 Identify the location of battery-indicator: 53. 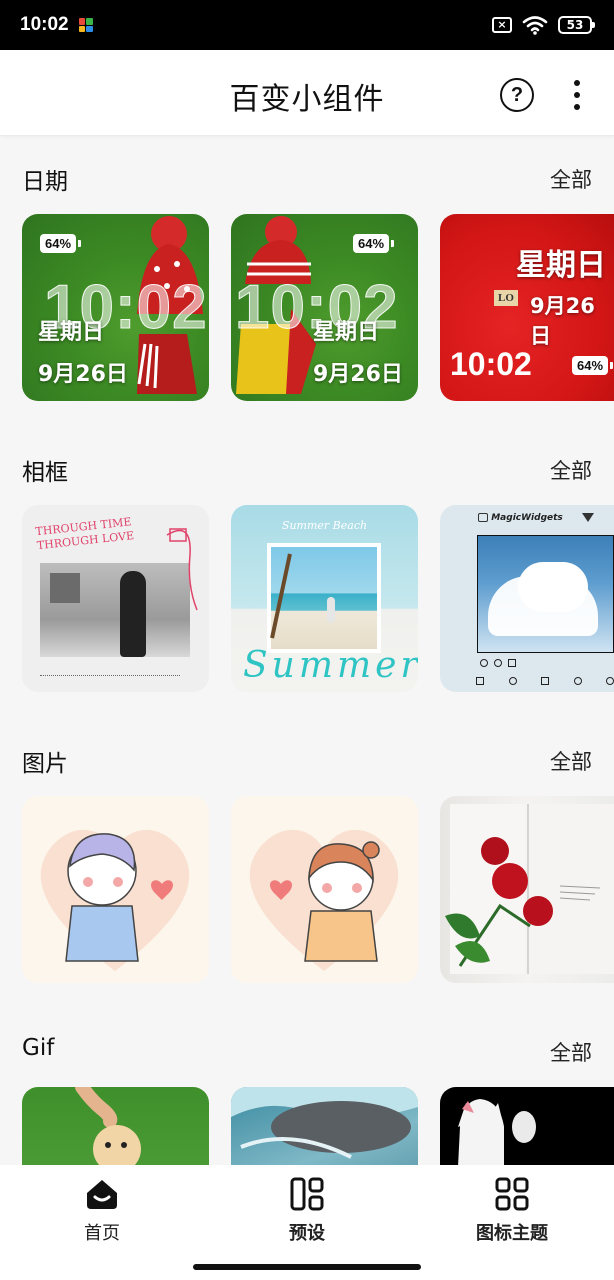
(576, 25).